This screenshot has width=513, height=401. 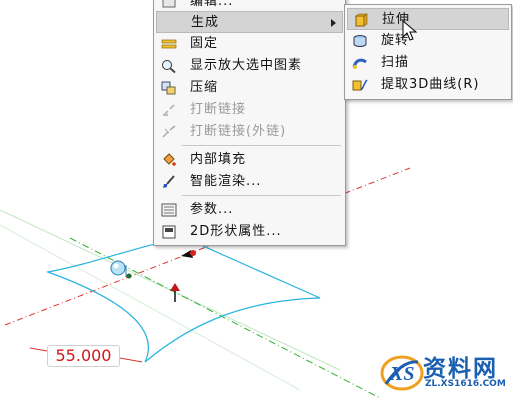 I want to click on xs-logo-icon: XS, so click(x=402, y=373).